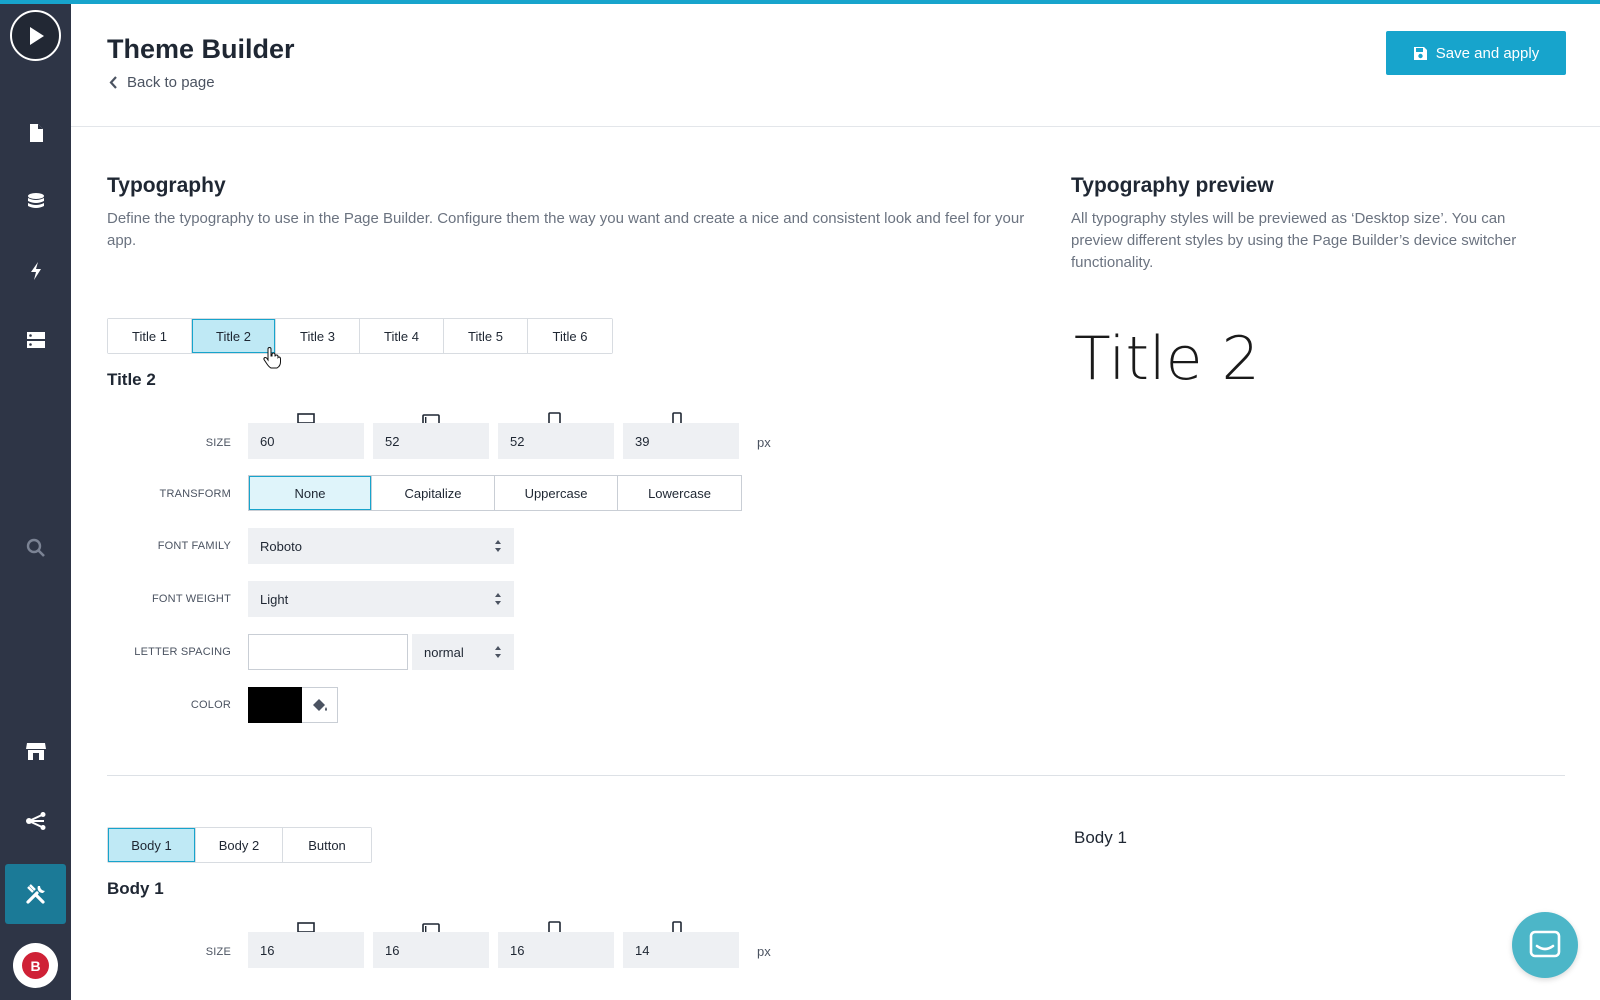 The height and width of the screenshot is (1000, 1600). I want to click on tab-title-4: Title 4, so click(402, 336).